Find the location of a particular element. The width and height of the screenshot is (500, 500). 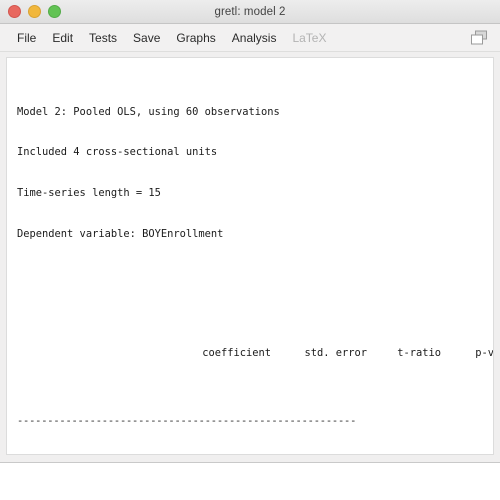

title-bar: gretl: model 2 is located at coordinates (250, 12).